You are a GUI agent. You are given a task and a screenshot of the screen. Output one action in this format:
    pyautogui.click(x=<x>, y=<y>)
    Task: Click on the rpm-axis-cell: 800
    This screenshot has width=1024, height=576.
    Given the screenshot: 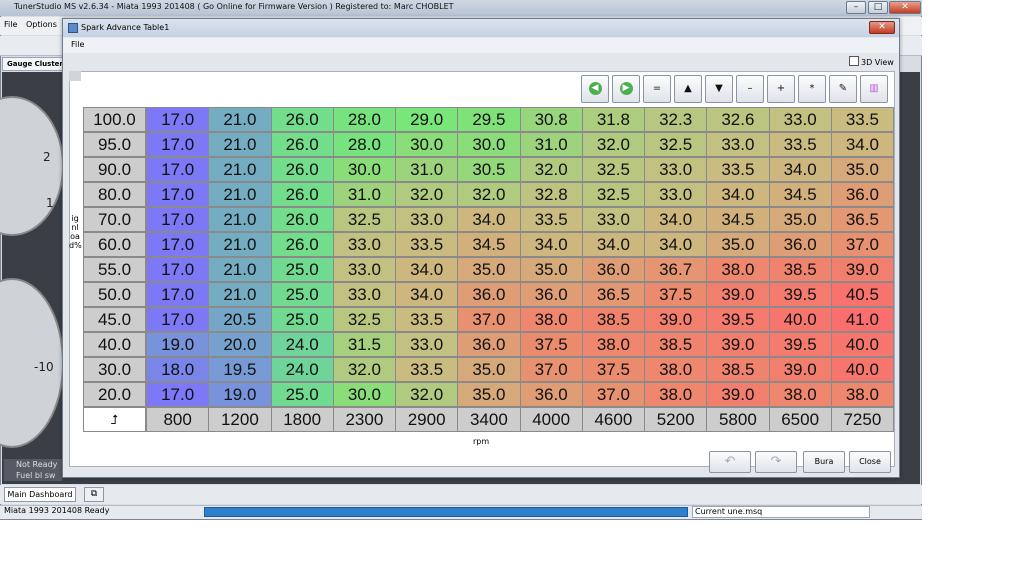 What is the action you would take?
    pyautogui.click(x=178, y=419)
    